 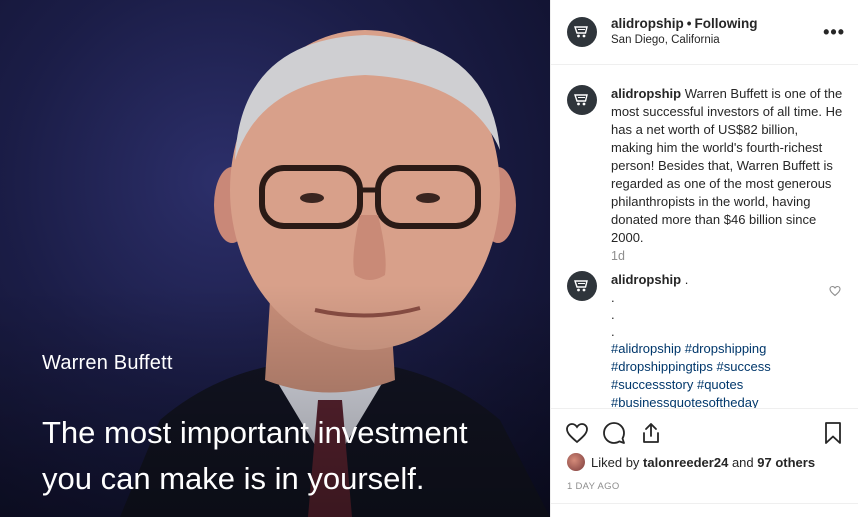 What do you see at coordinates (646, 279) in the screenshot?
I see `comment-username: alidropship` at bounding box center [646, 279].